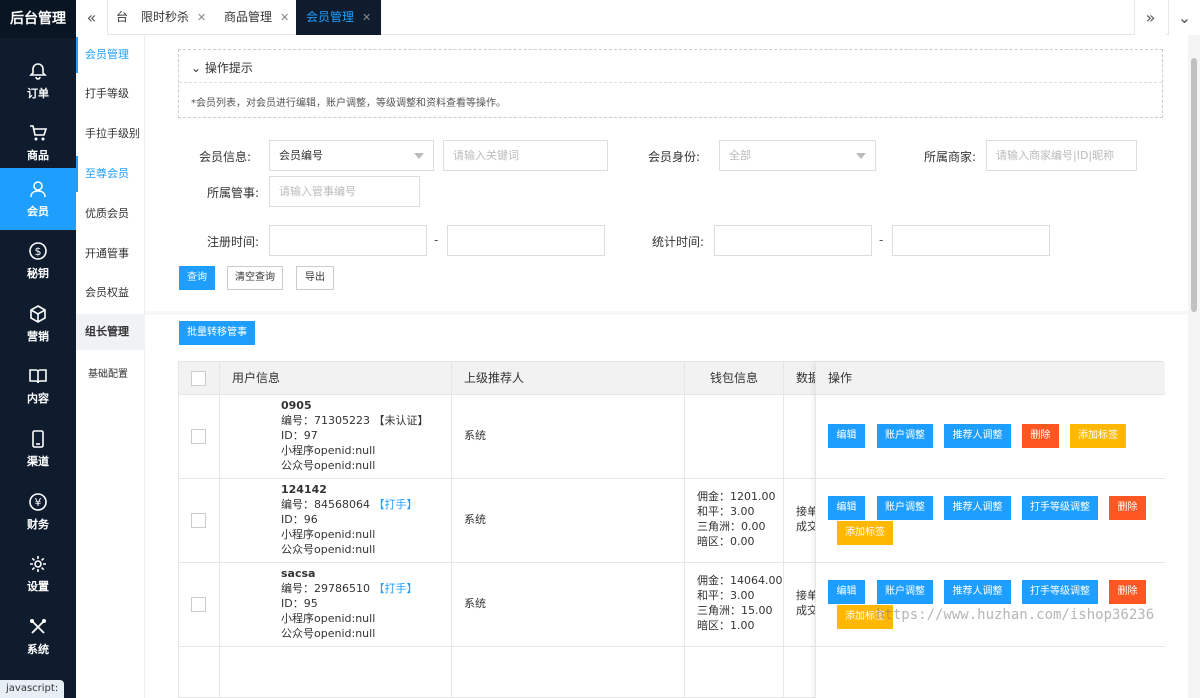 The image size is (1200, 698). Describe the element at coordinates (971, 240) in the screenshot. I see `stat-time-end` at that location.